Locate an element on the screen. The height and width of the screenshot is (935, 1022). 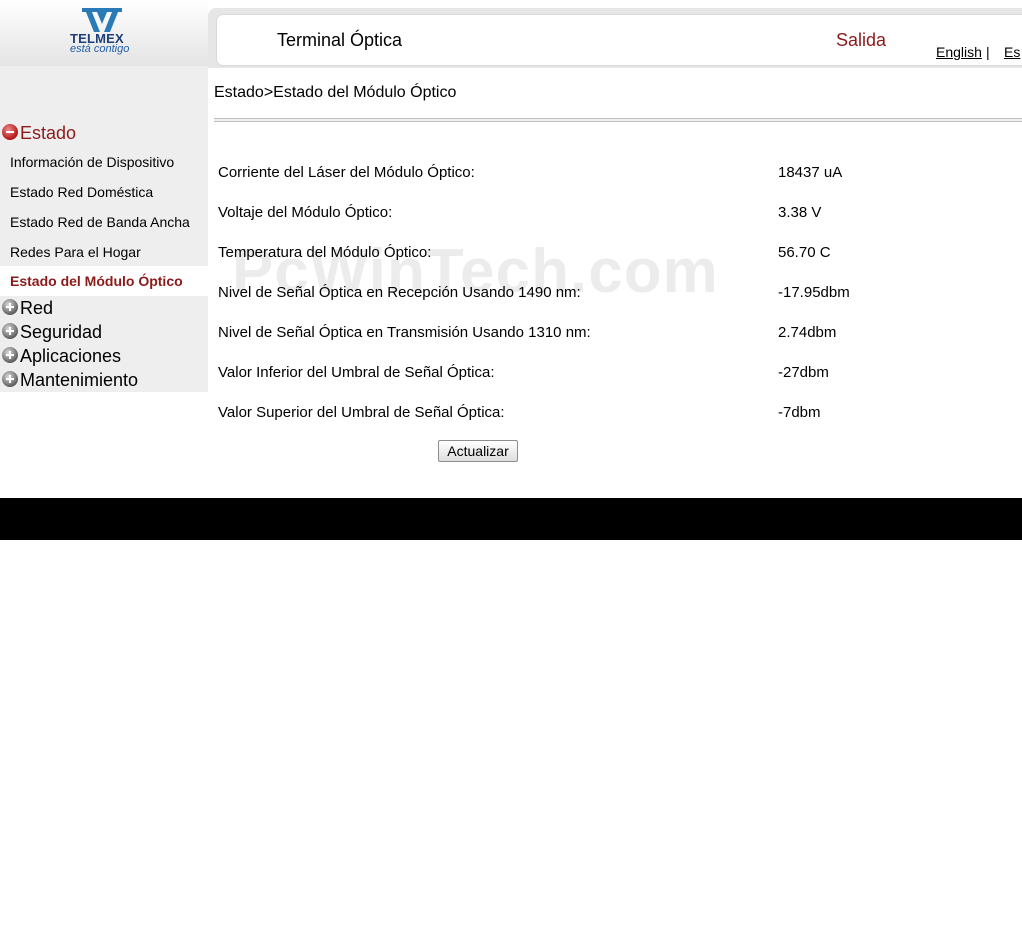
menu-group-mantenimiento: Mantenimiento is located at coordinates (104, 382).